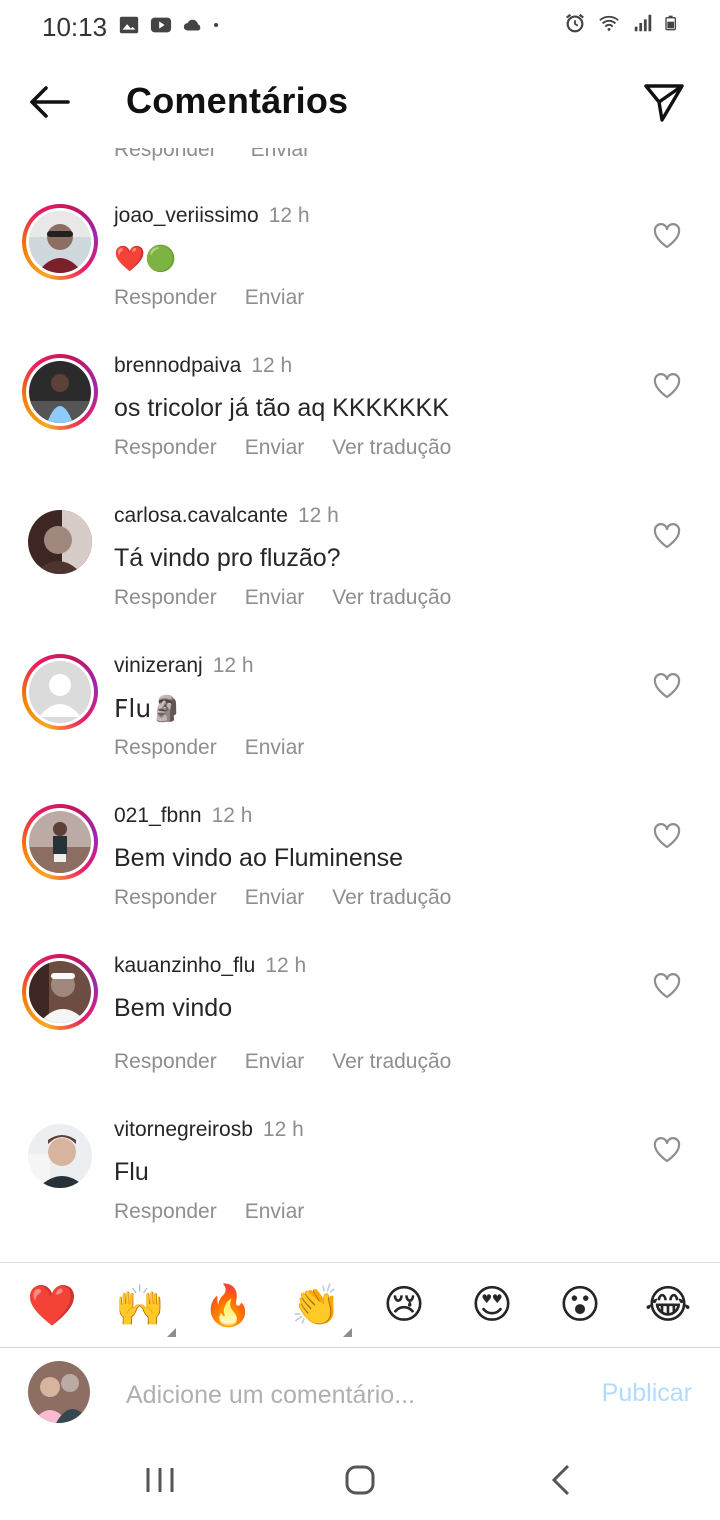 The image size is (720, 1520). What do you see at coordinates (173, 1008) in the screenshot?
I see `comment-text: Bem vindo` at bounding box center [173, 1008].